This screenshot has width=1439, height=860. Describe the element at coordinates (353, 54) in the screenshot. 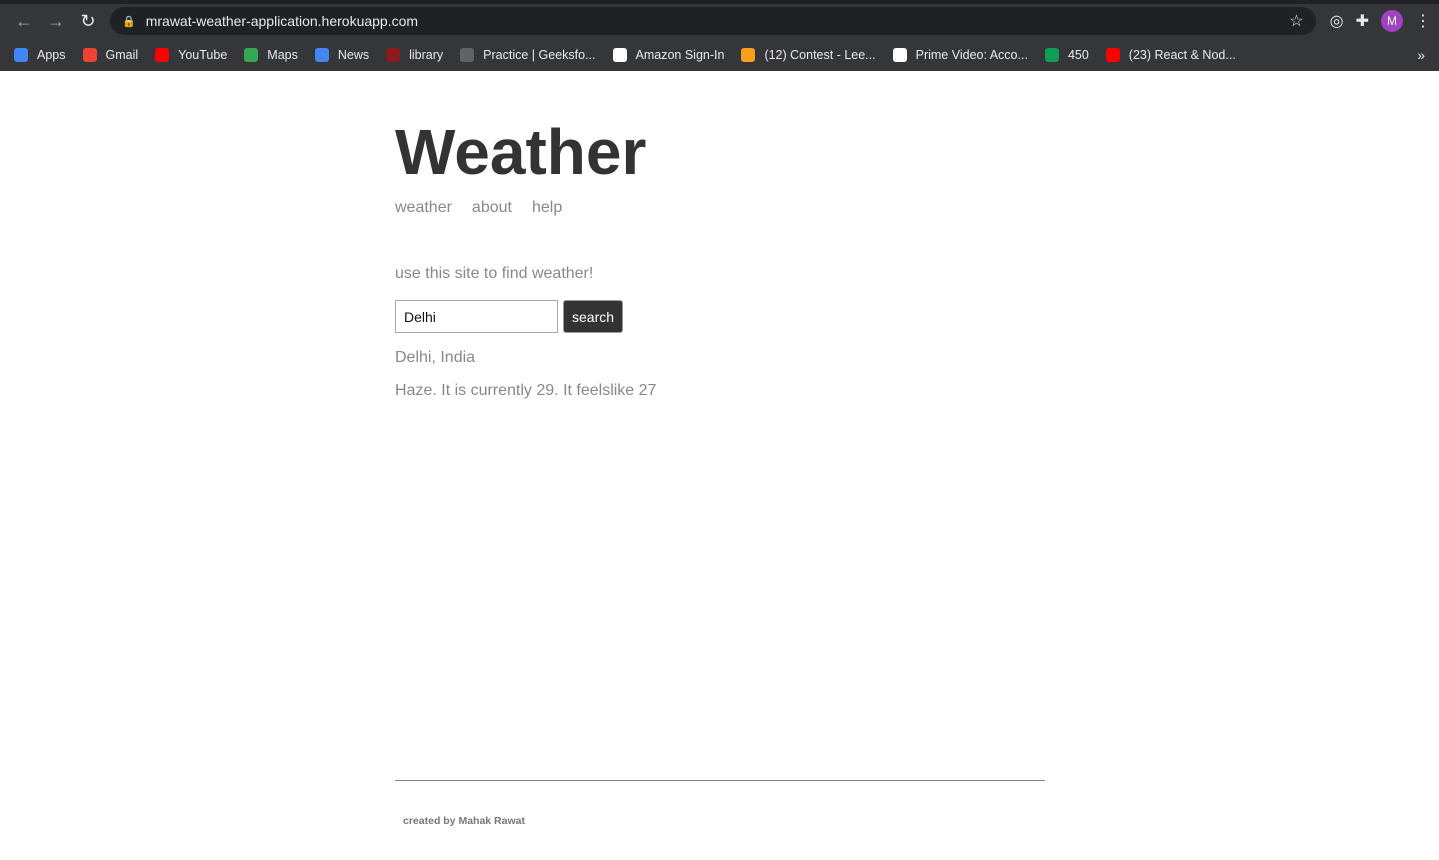

I see `bookmark-label: News` at that location.